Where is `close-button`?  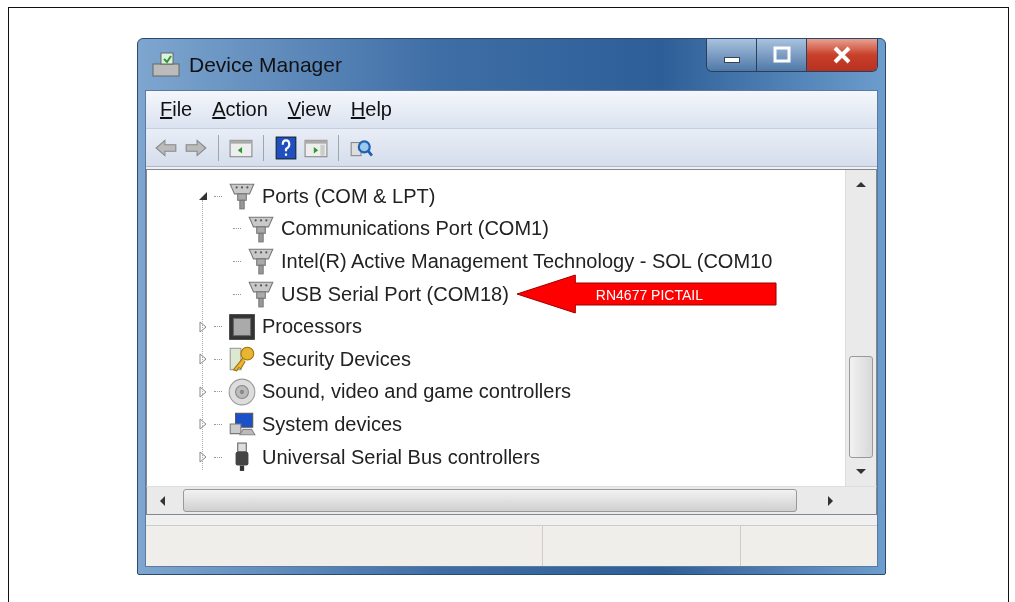 close-button is located at coordinates (842, 55).